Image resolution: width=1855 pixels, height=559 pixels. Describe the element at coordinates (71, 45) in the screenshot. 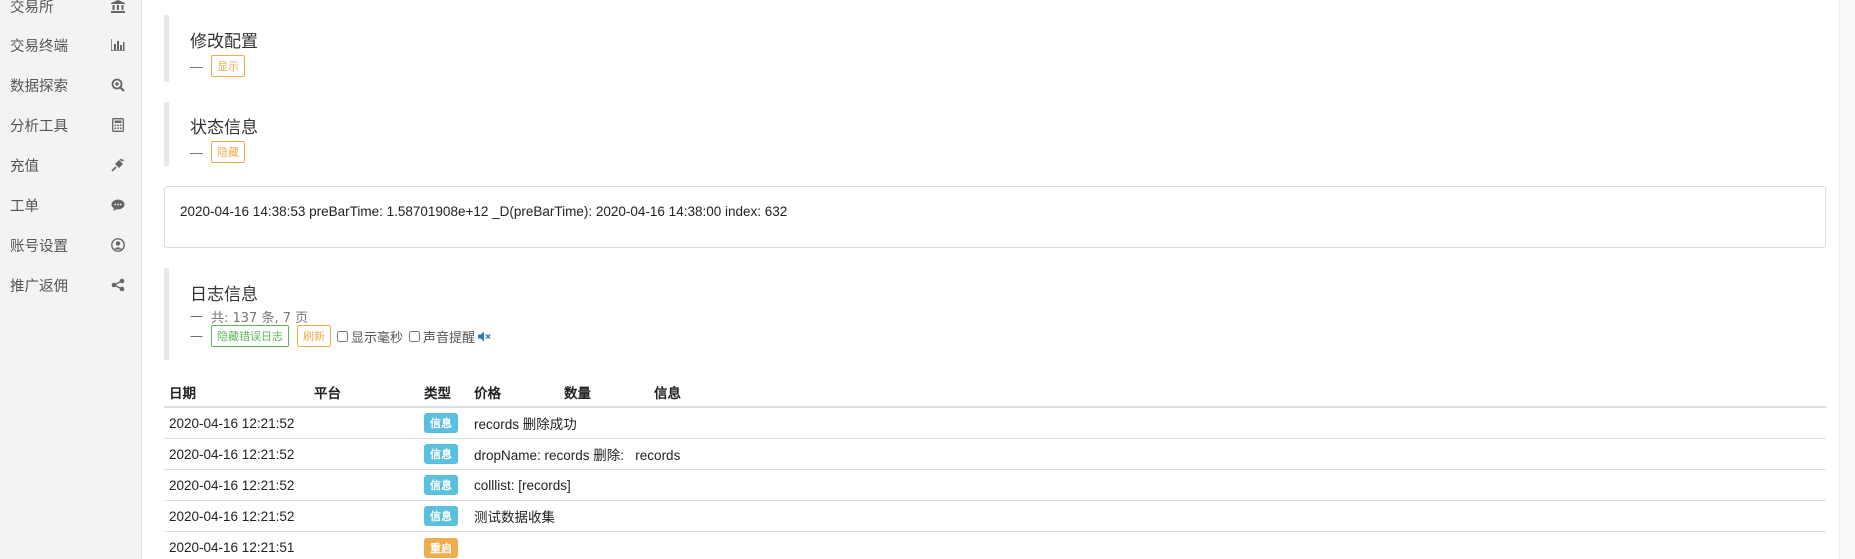

I see `sidebar-item-trade-terminal: 交易终端` at that location.